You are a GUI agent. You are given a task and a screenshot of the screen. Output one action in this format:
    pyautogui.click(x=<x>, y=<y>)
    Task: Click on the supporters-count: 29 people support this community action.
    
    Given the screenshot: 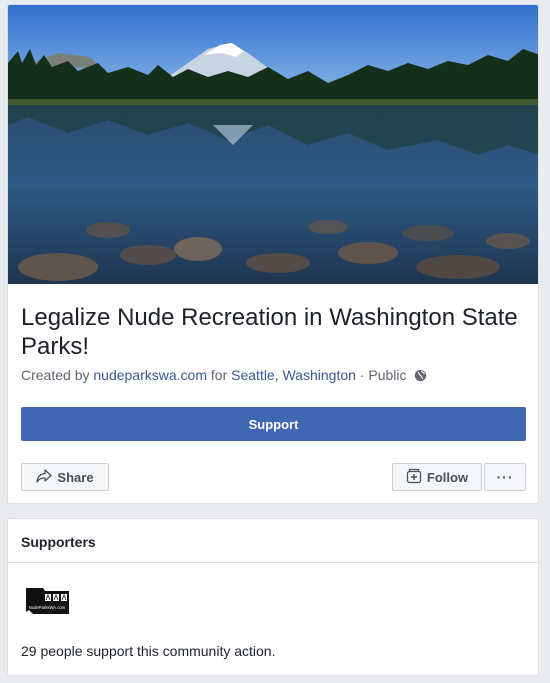 What is the action you would take?
    pyautogui.click(x=148, y=651)
    